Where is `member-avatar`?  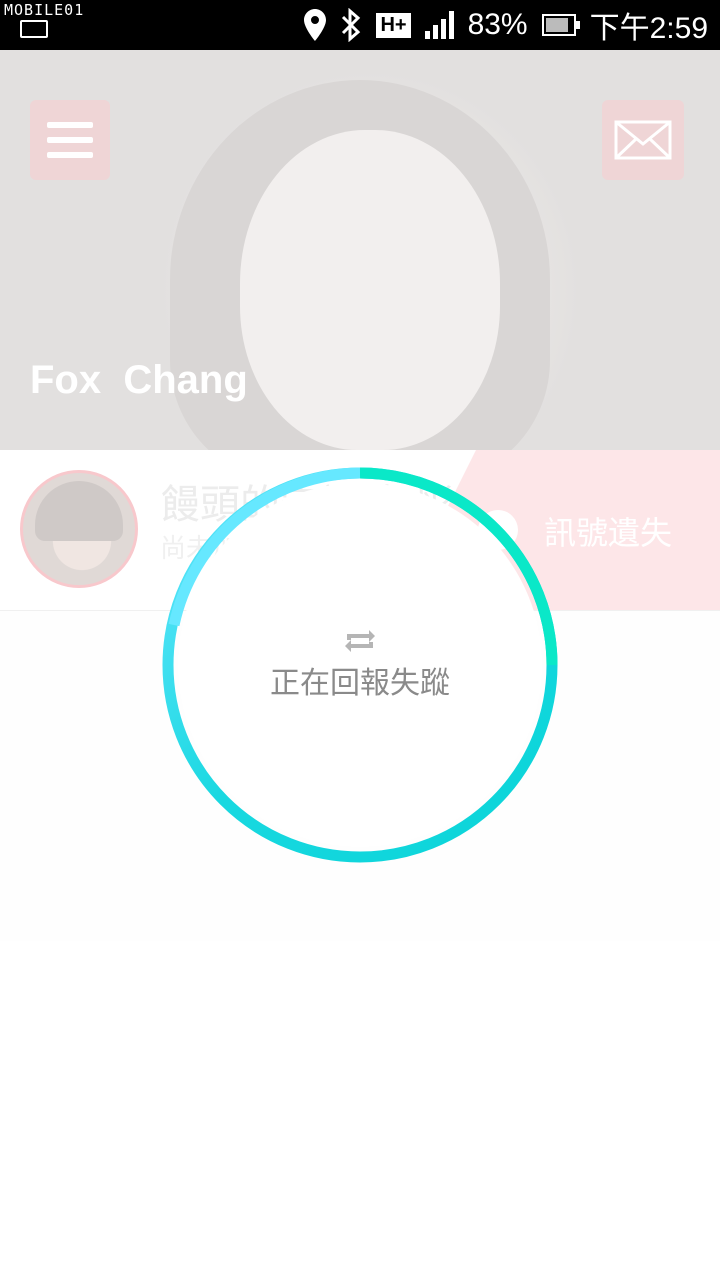 member-avatar is located at coordinates (79, 529).